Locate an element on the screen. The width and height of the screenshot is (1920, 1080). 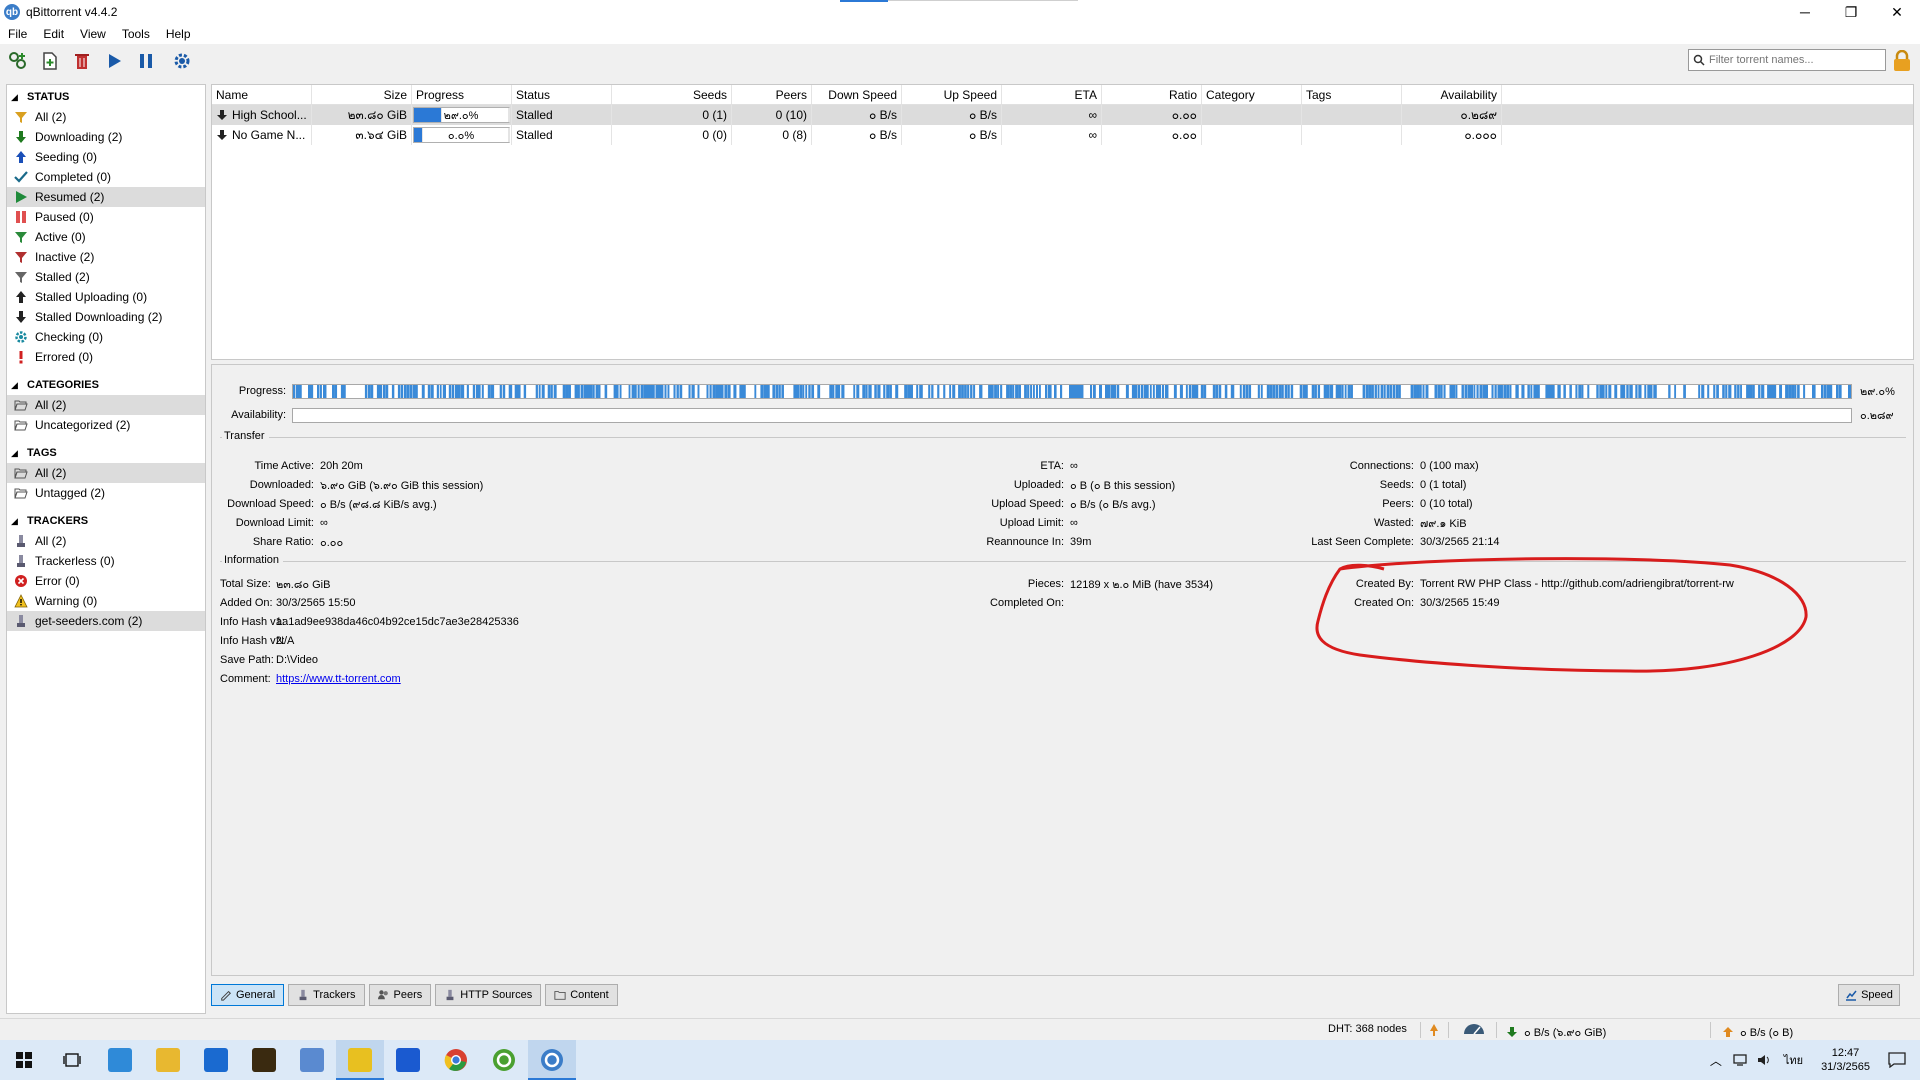
qbittorrent-taskbar-button is located at coordinates (552, 1060).